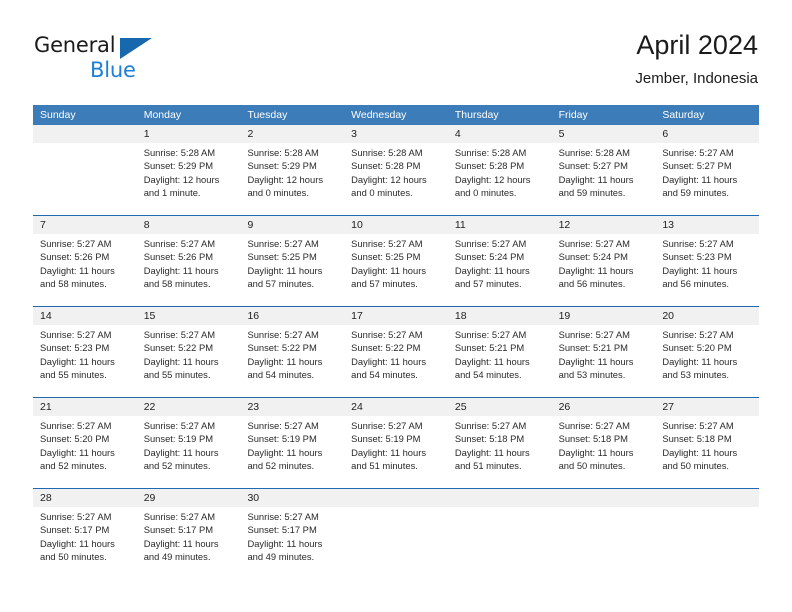 Image resolution: width=792 pixels, height=612 pixels. Describe the element at coordinates (85, 407) in the screenshot. I see `day-number: 21` at that location.